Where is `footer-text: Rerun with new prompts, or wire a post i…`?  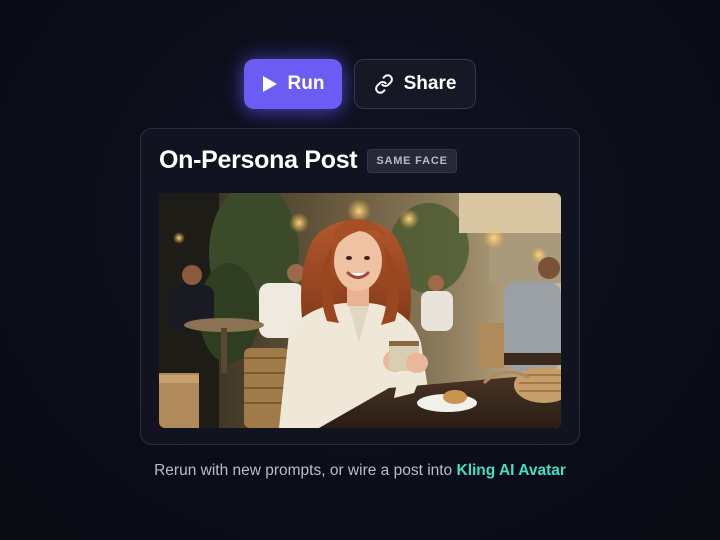
footer-text: Rerun with new prompts, or wire a post i… is located at coordinates (305, 470).